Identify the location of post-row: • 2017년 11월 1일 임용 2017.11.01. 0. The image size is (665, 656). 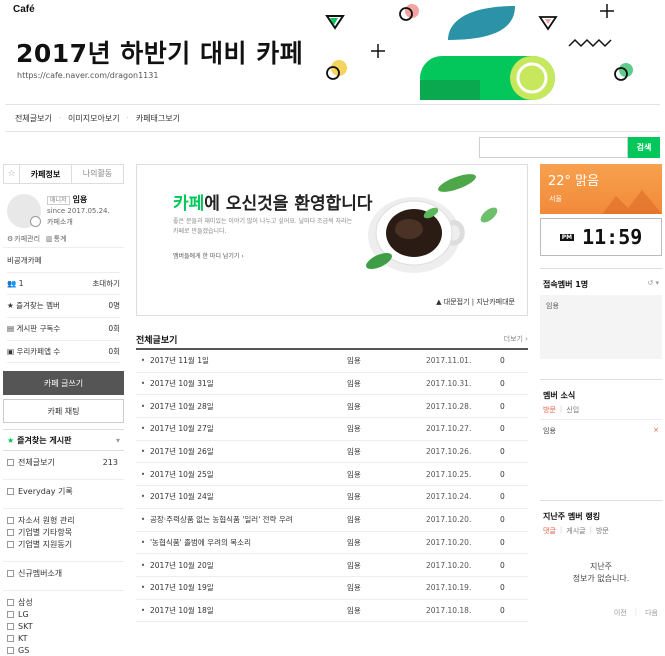
(332, 361).